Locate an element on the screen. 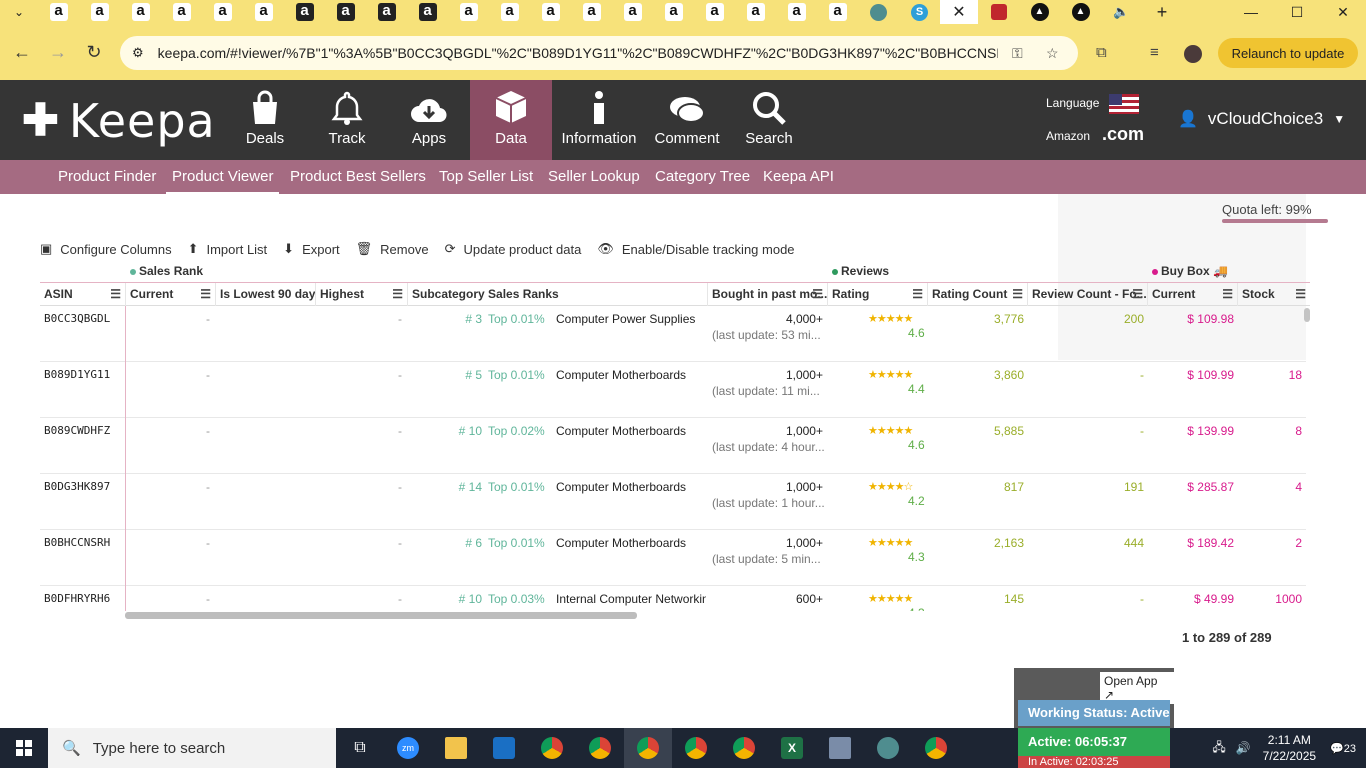 This screenshot has width=1366, height=768. window-close-icon: ✕ is located at coordinates (1343, 12).